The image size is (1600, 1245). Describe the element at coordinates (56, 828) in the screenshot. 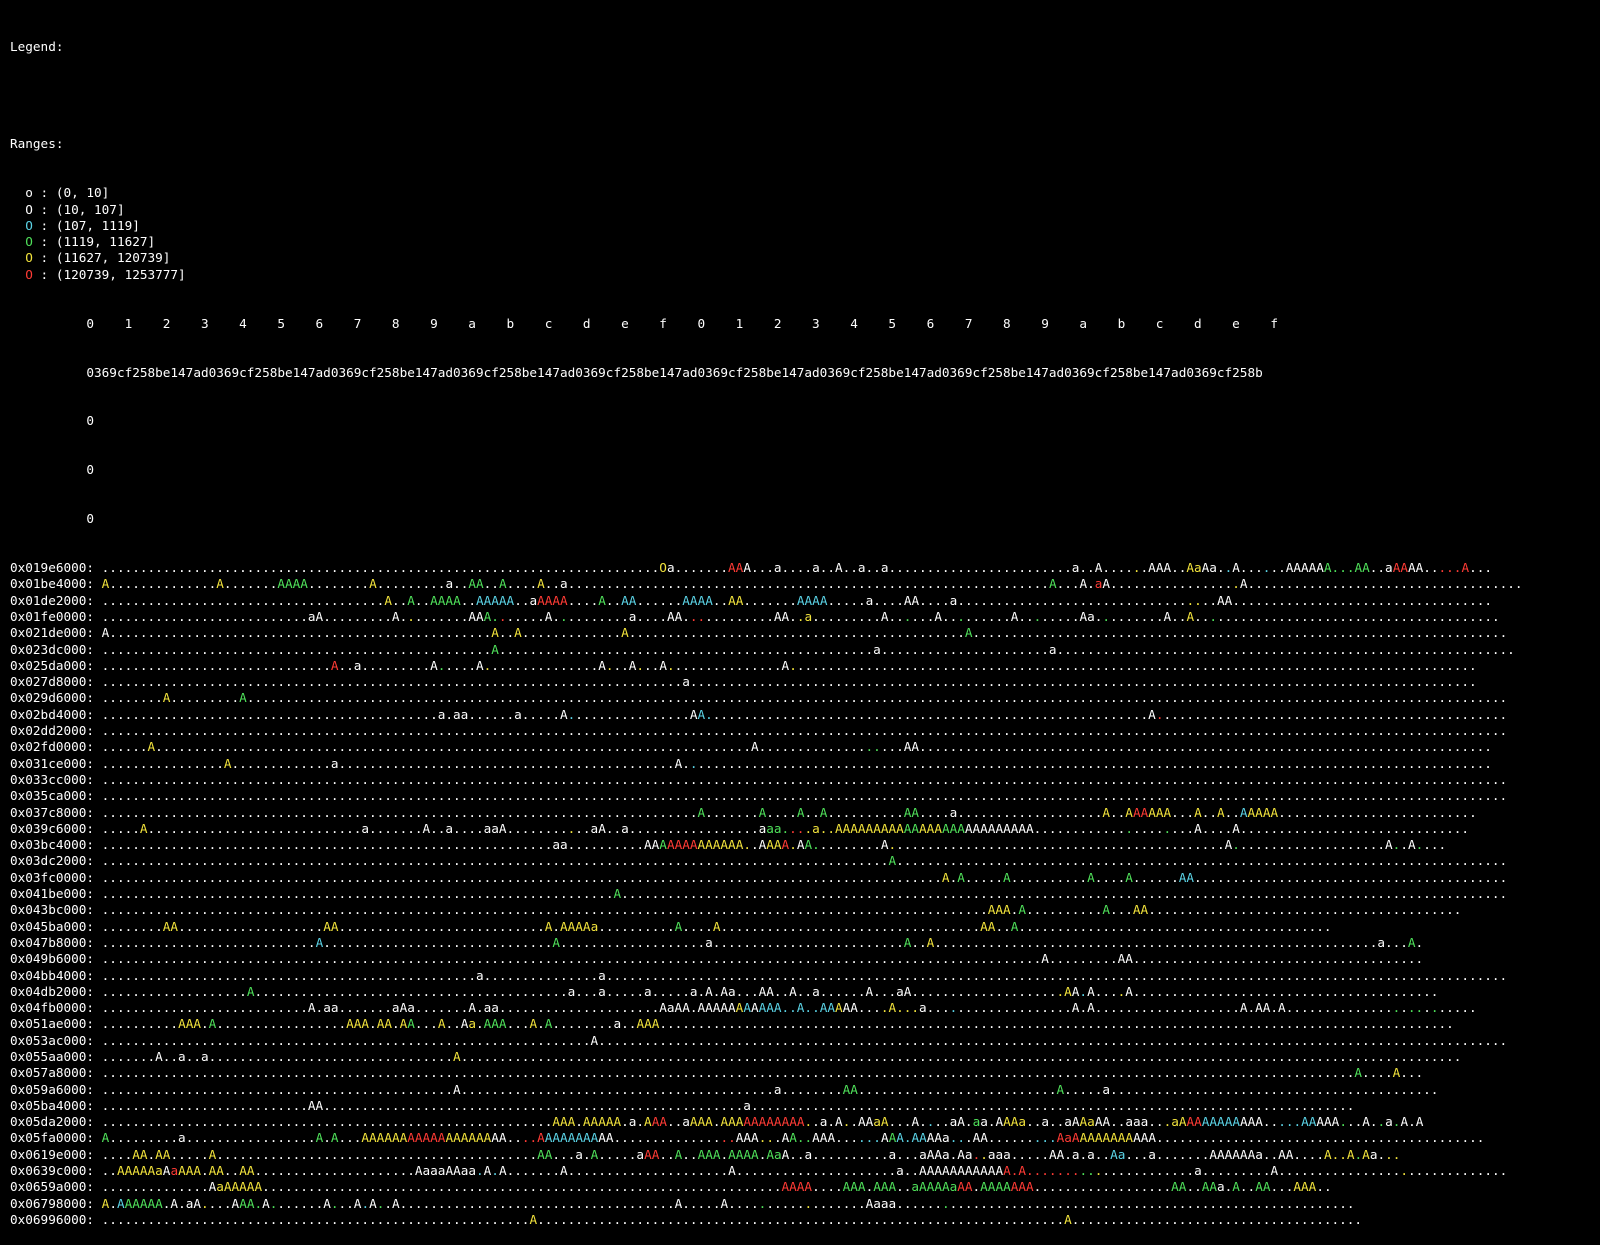

I see `row-address: 0x039c6000:` at that location.